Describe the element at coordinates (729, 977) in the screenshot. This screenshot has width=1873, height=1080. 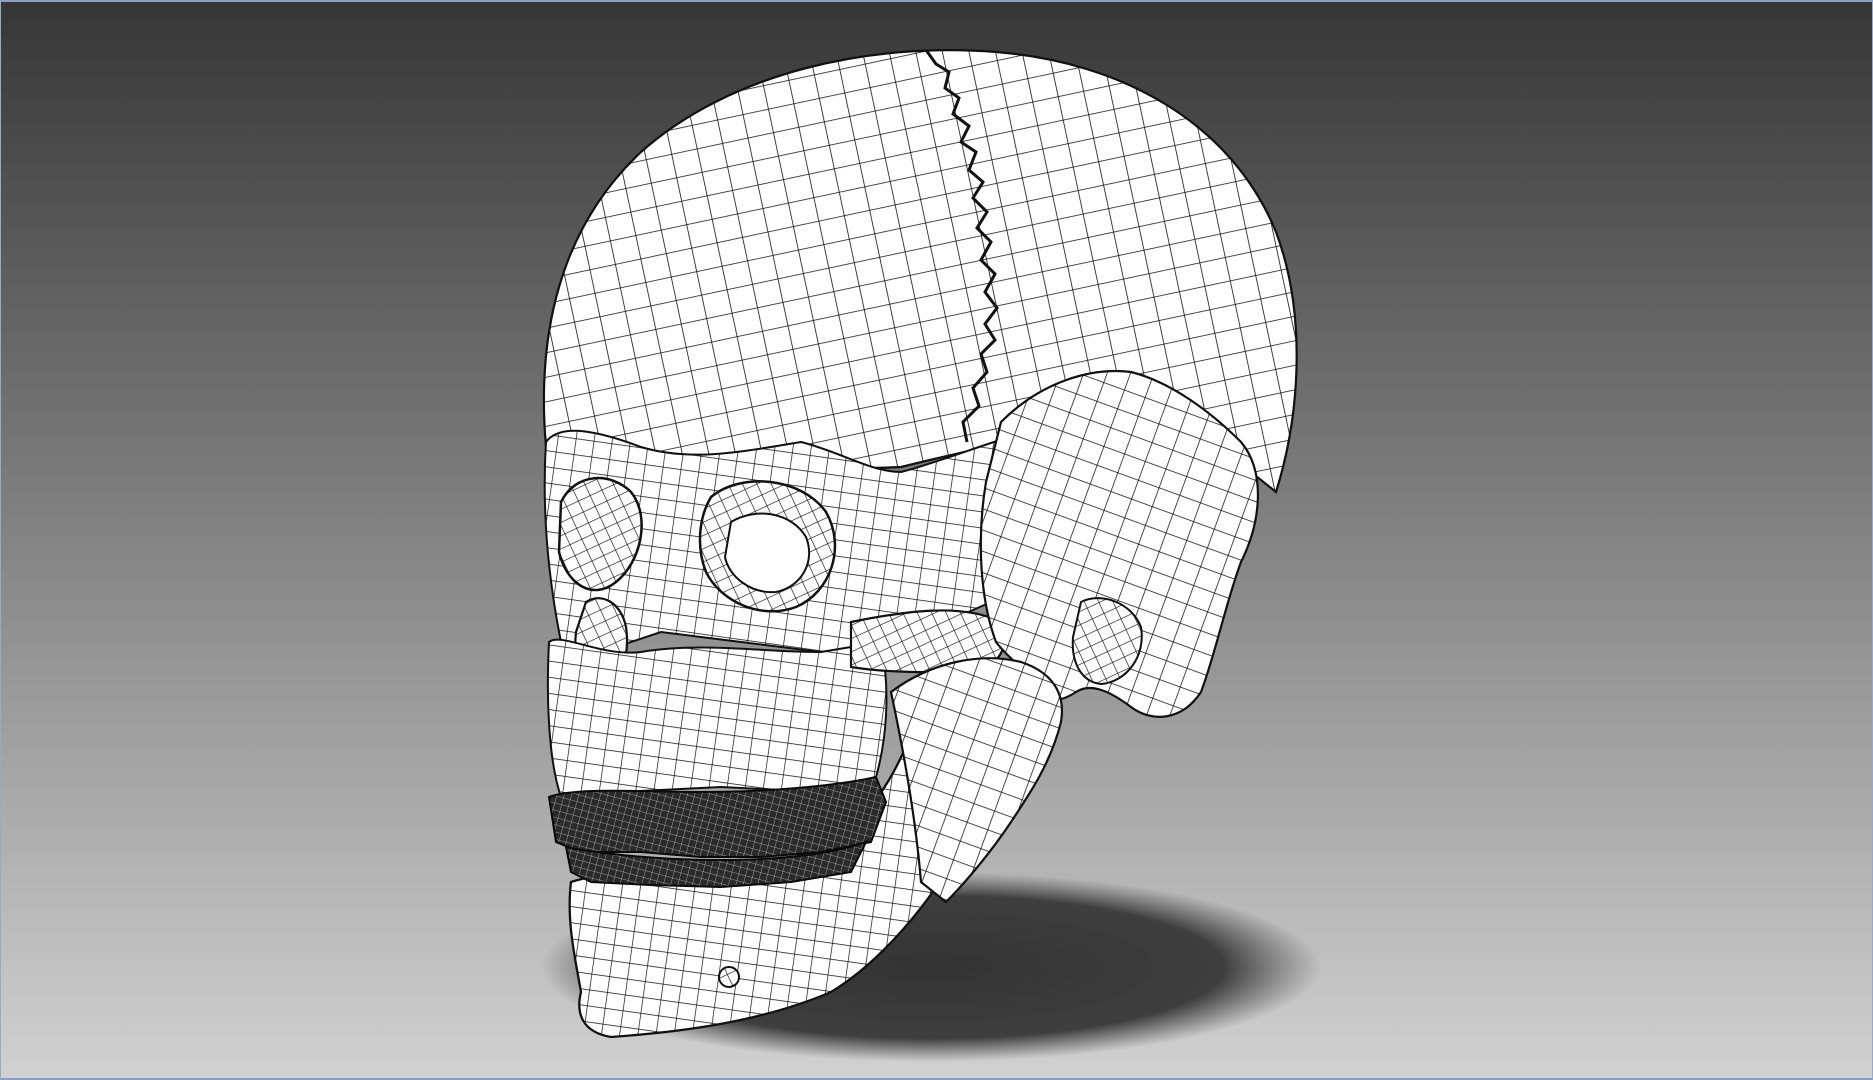
I see `mental-foramen` at that location.